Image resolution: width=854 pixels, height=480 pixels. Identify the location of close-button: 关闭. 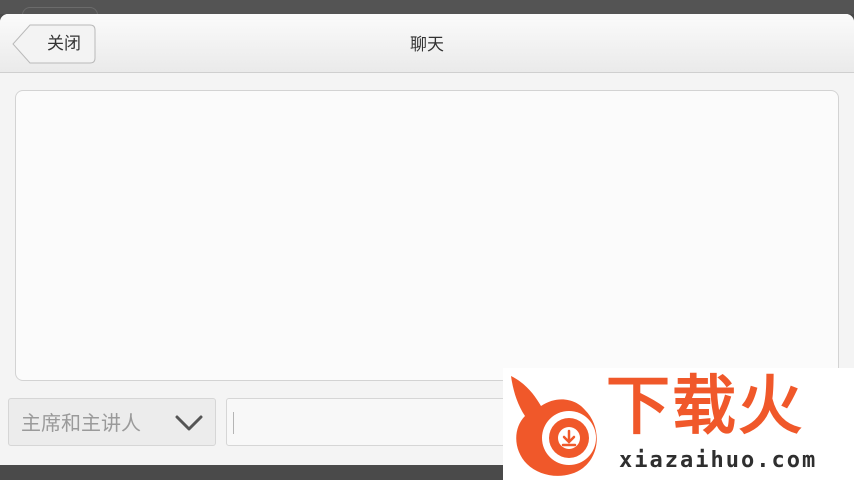
(54, 44).